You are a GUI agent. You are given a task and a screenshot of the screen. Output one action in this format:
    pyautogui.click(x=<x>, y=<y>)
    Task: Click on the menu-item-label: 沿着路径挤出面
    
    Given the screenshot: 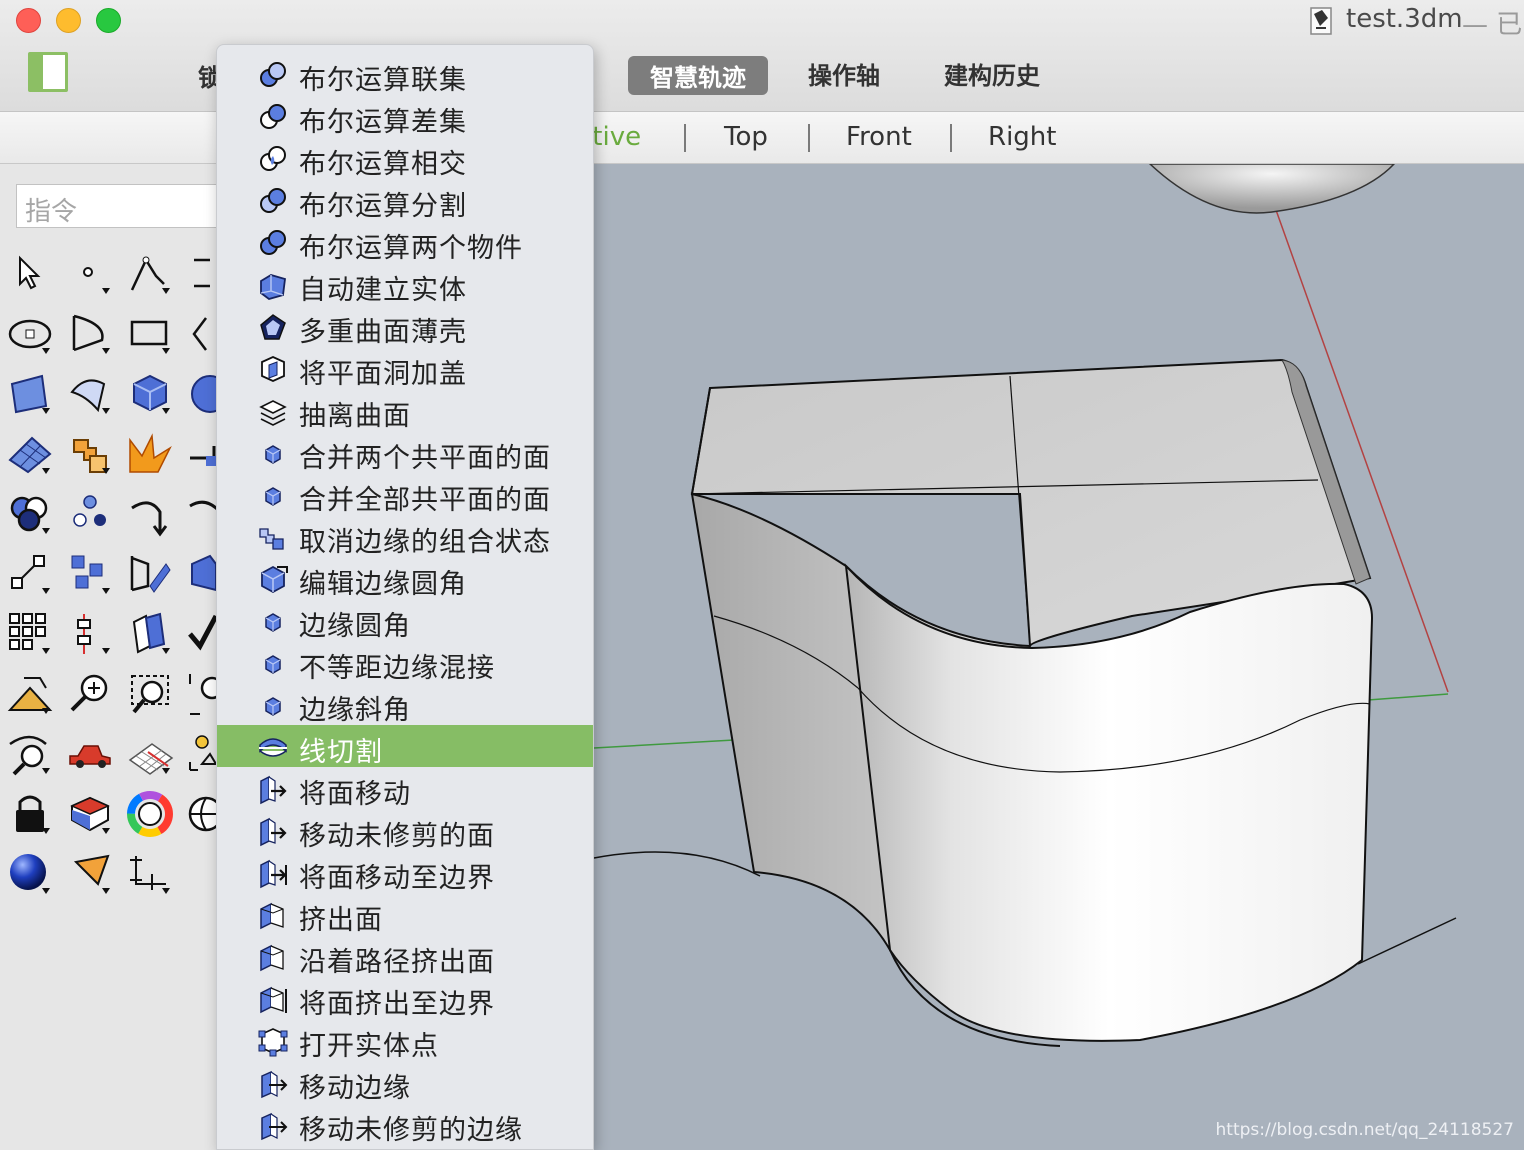 What is the action you would take?
    pyautogui.click(x=397, y=962)
    